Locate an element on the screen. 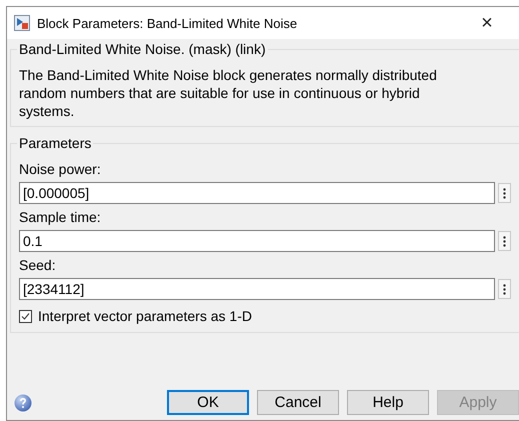 This screenshot has width=519, height=421. checkbox-label: Interpret vector parameters as 1-D is located at coordinates (145, 316).